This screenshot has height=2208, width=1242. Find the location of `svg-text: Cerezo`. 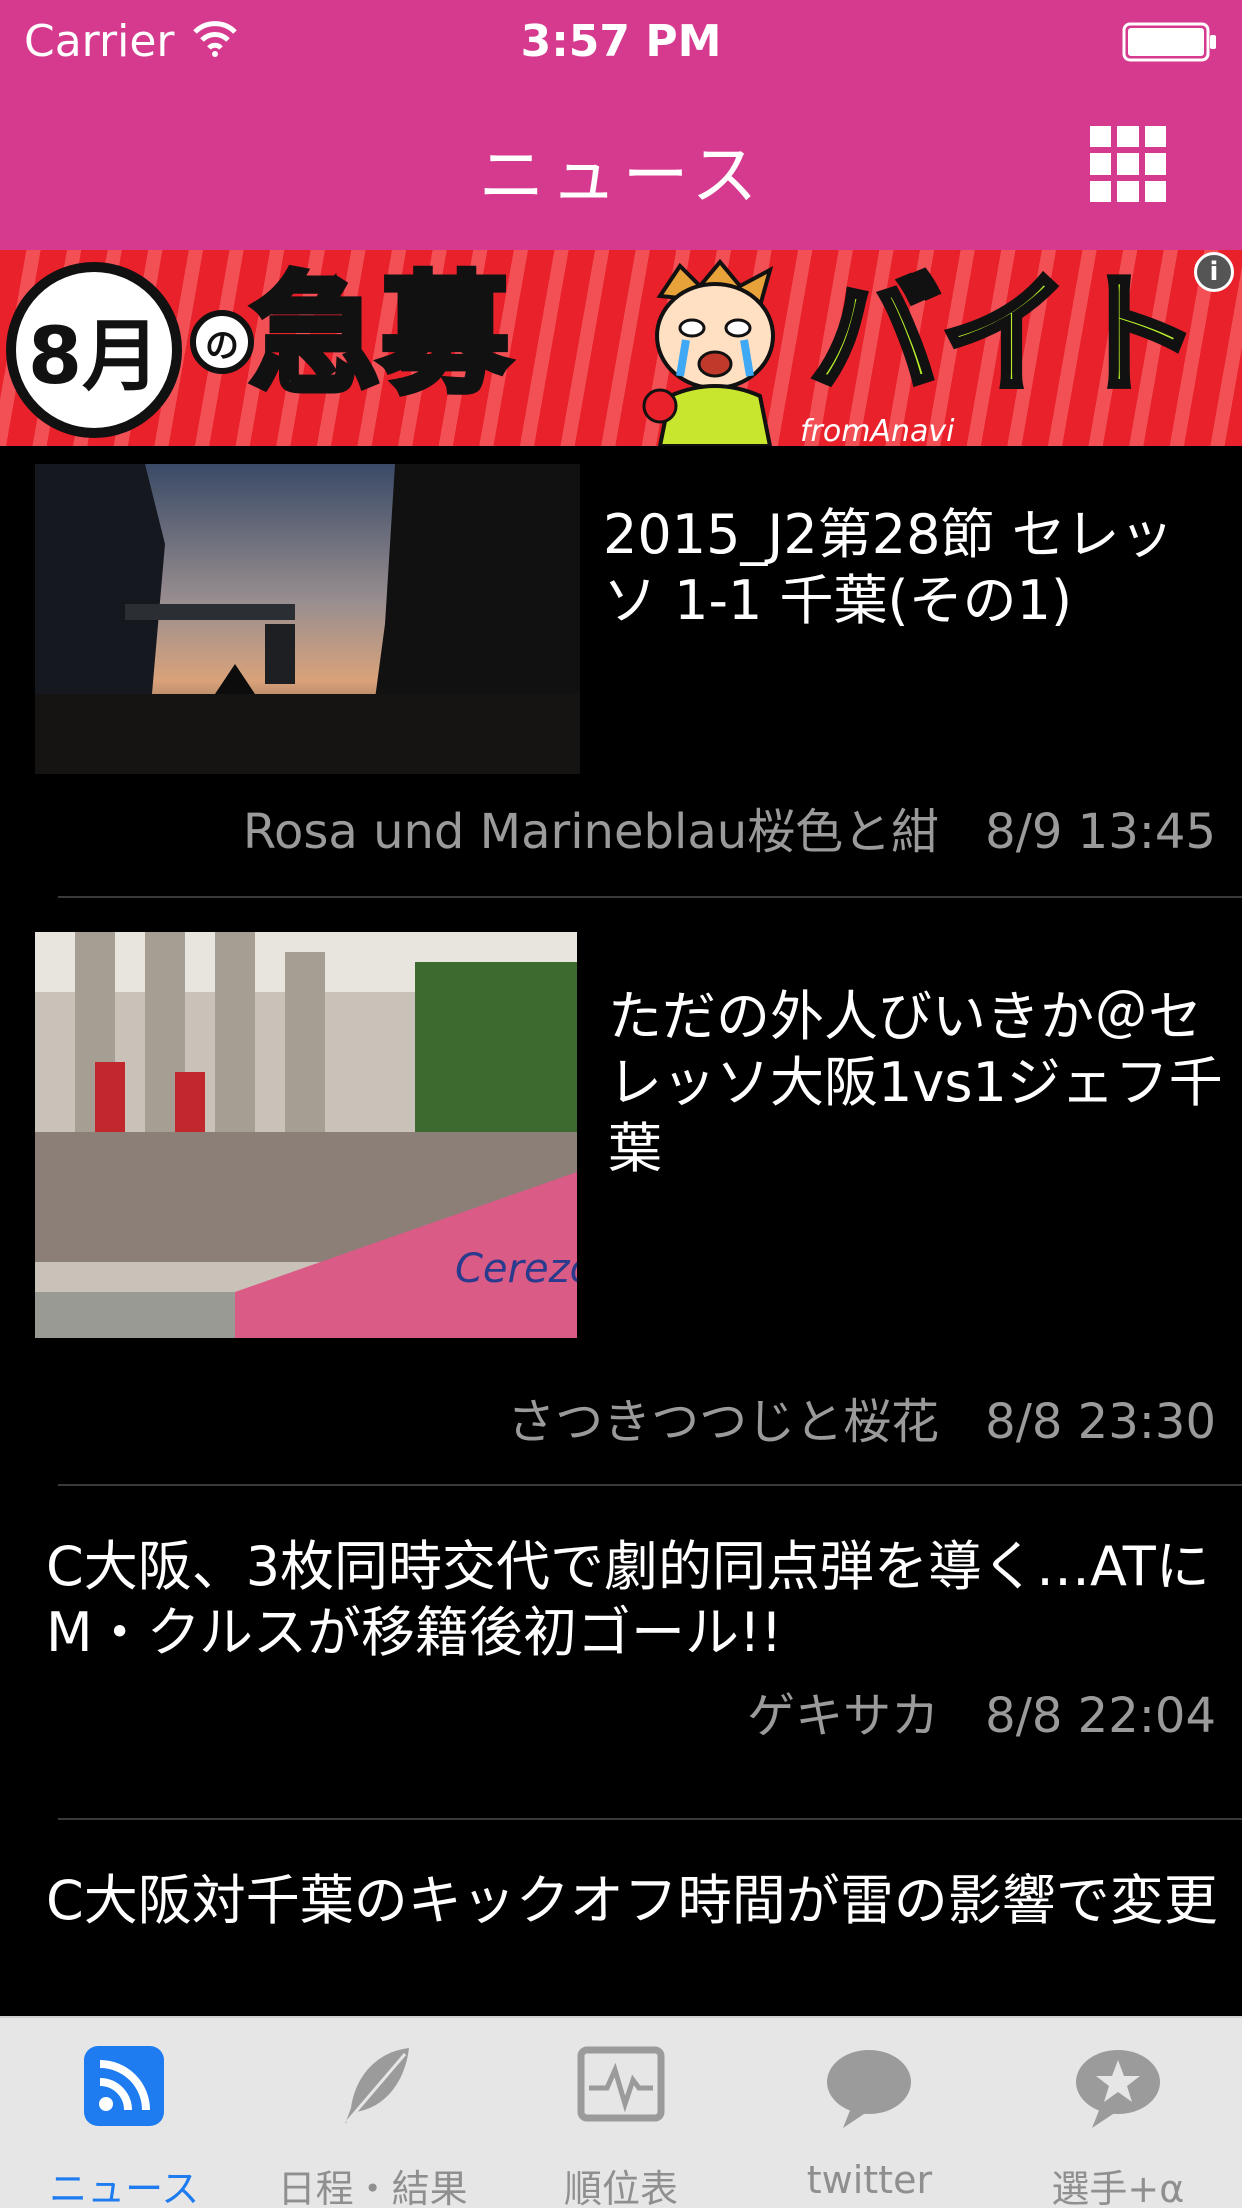

svg-text: Cerezo is located at coordinates (516, 1269).